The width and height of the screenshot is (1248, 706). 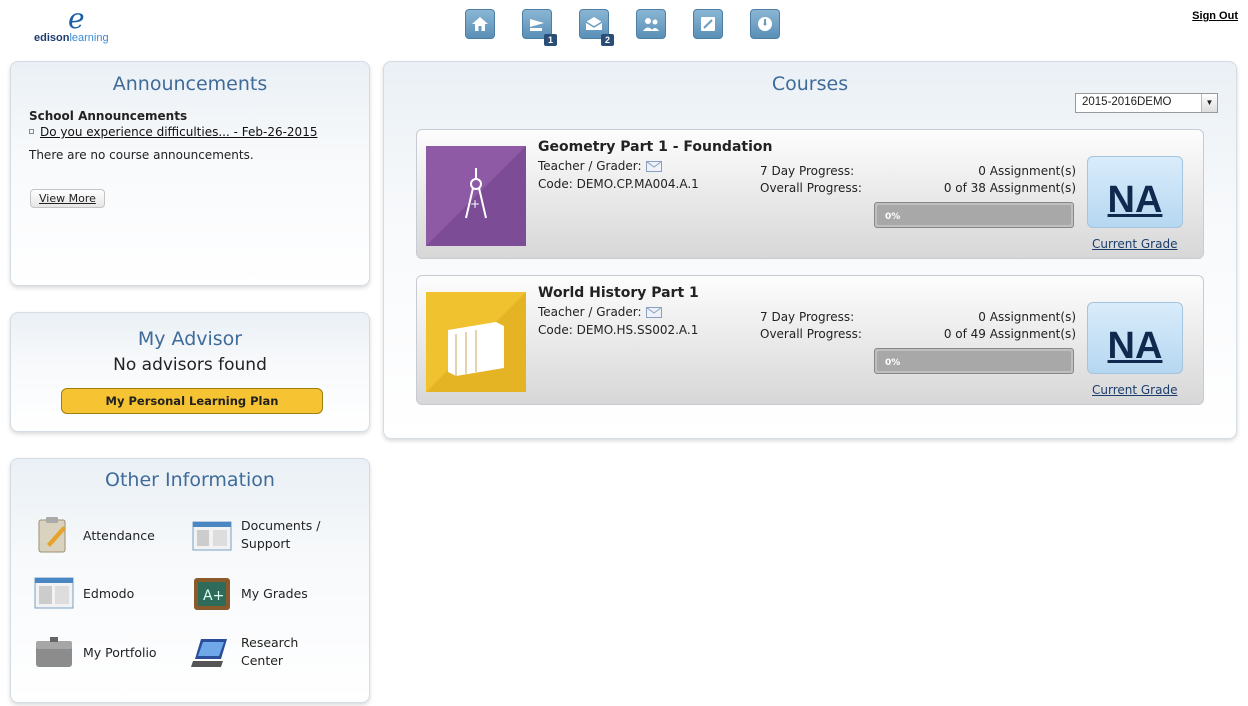 I want to click on no-advisors-text: No advisors found, so click(x=190, y=365).